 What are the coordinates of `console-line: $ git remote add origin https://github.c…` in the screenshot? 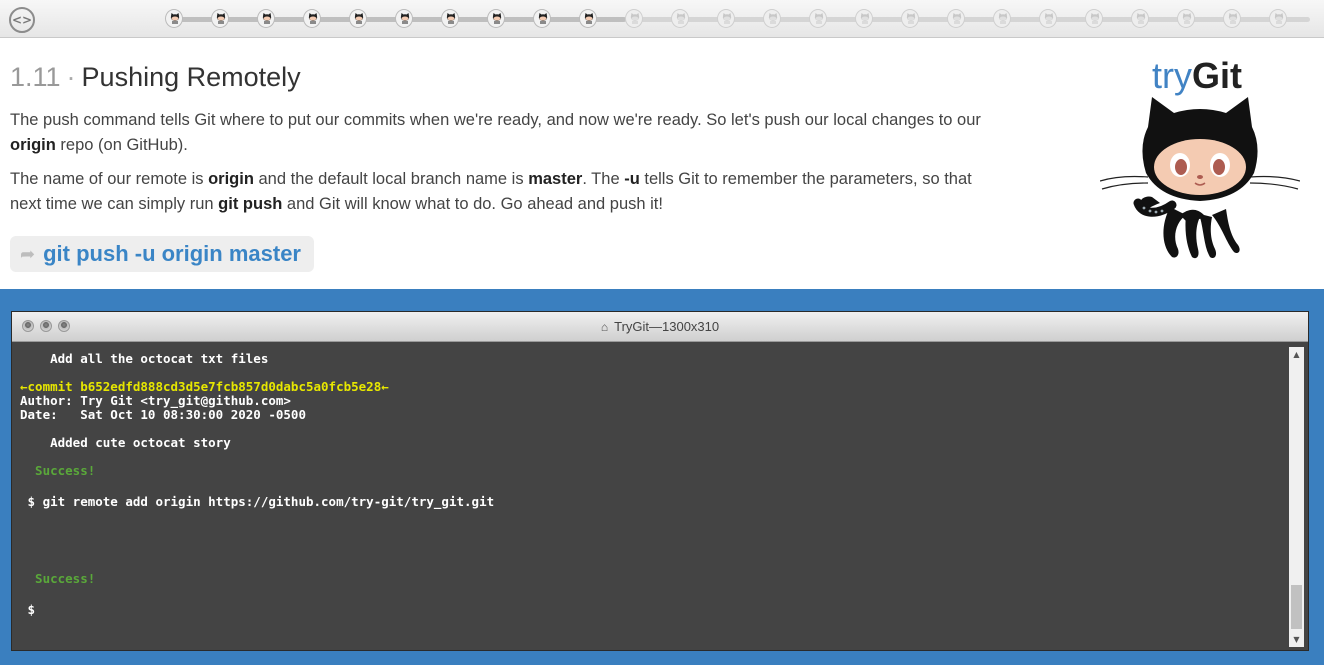 It's located at (257, 501).